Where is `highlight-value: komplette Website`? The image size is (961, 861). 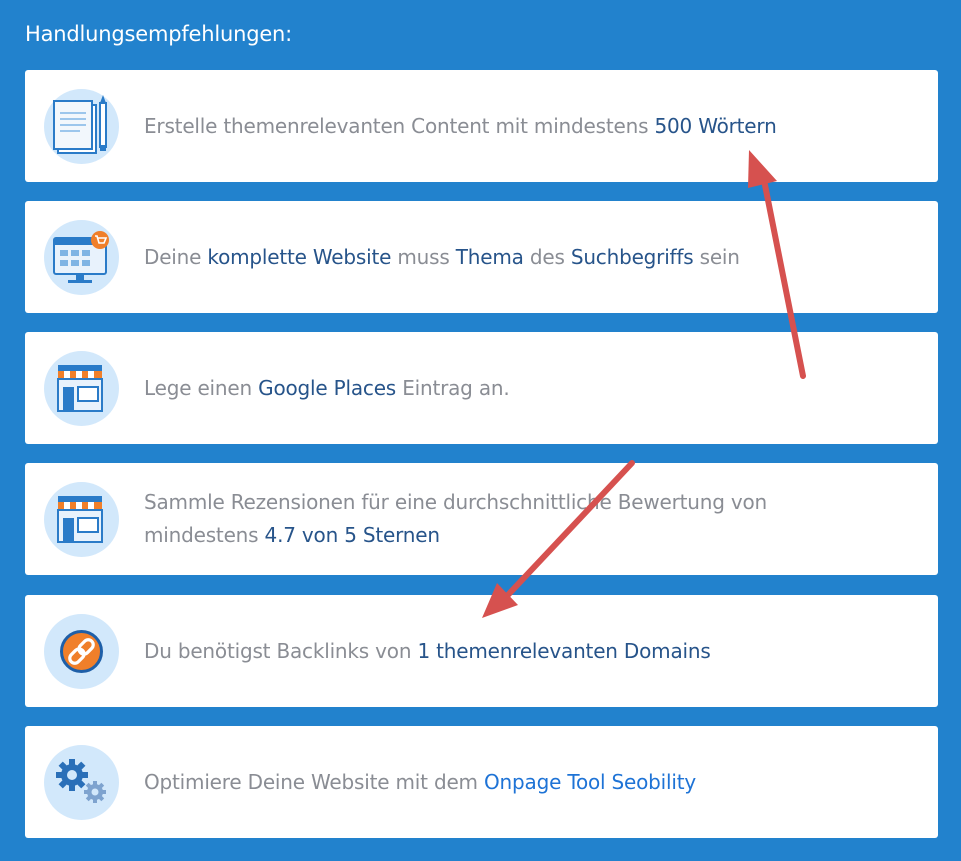 highlight-value: komplette Website is located at coordinates (299, 256).